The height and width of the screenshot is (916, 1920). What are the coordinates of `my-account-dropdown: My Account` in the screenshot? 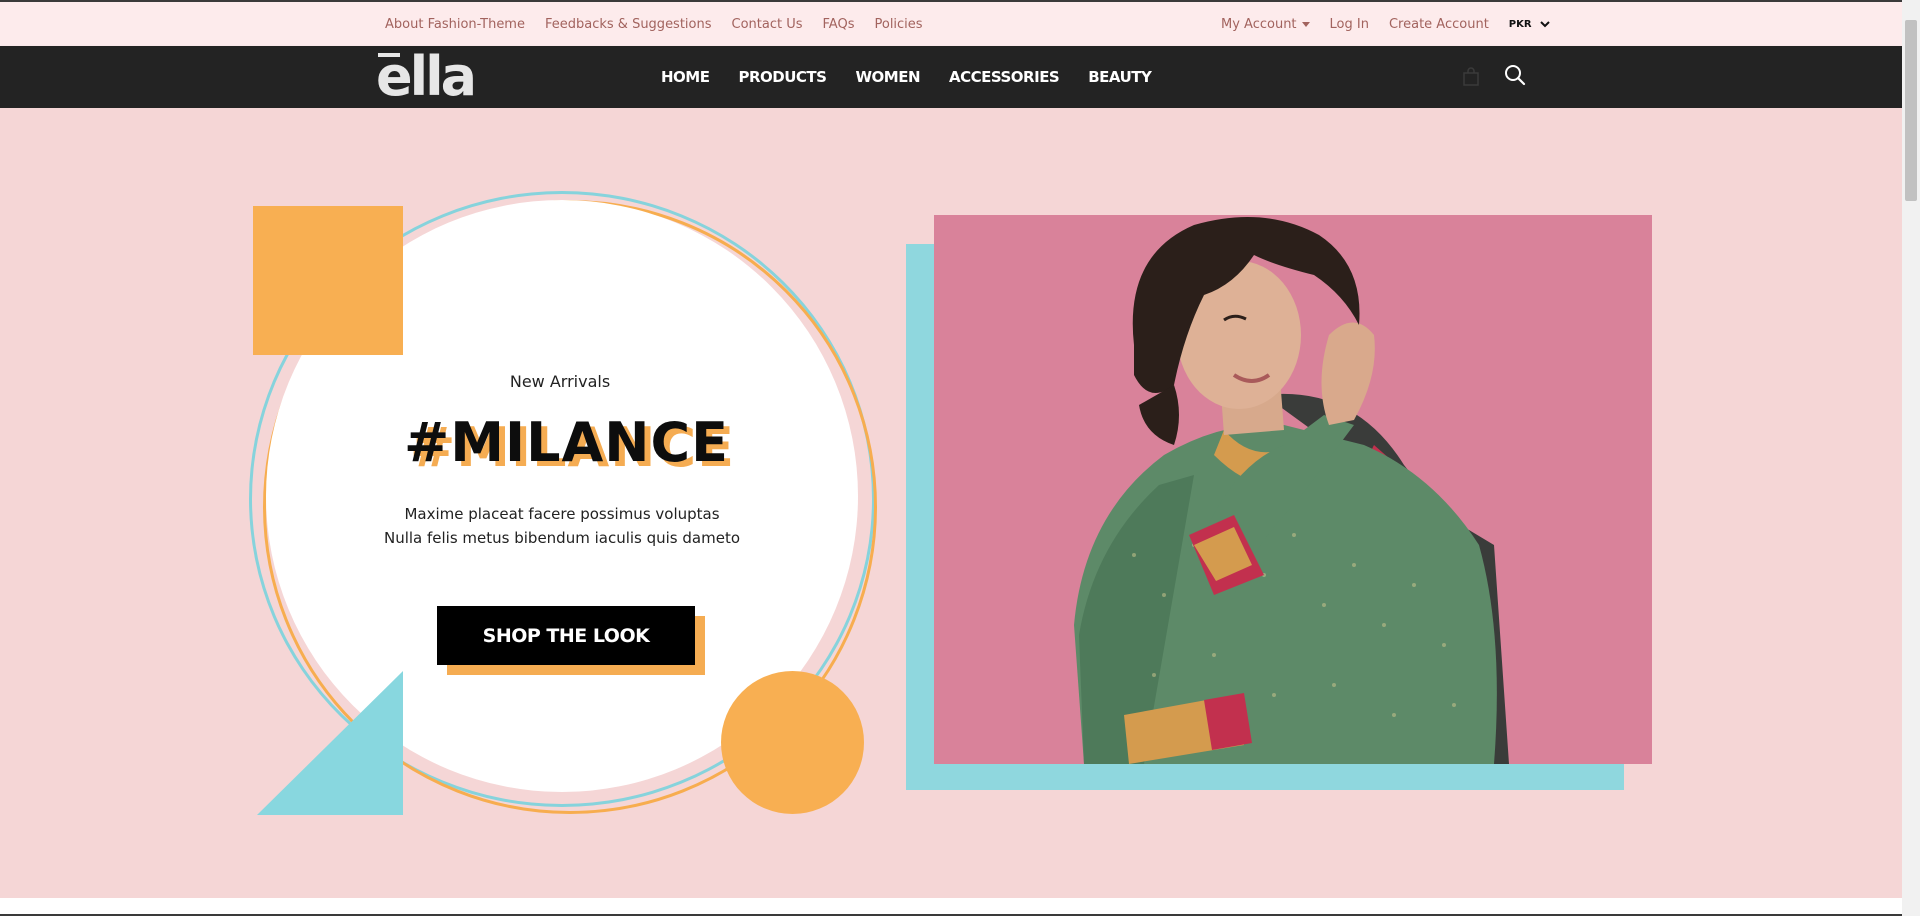 It's located at (1265, 24).